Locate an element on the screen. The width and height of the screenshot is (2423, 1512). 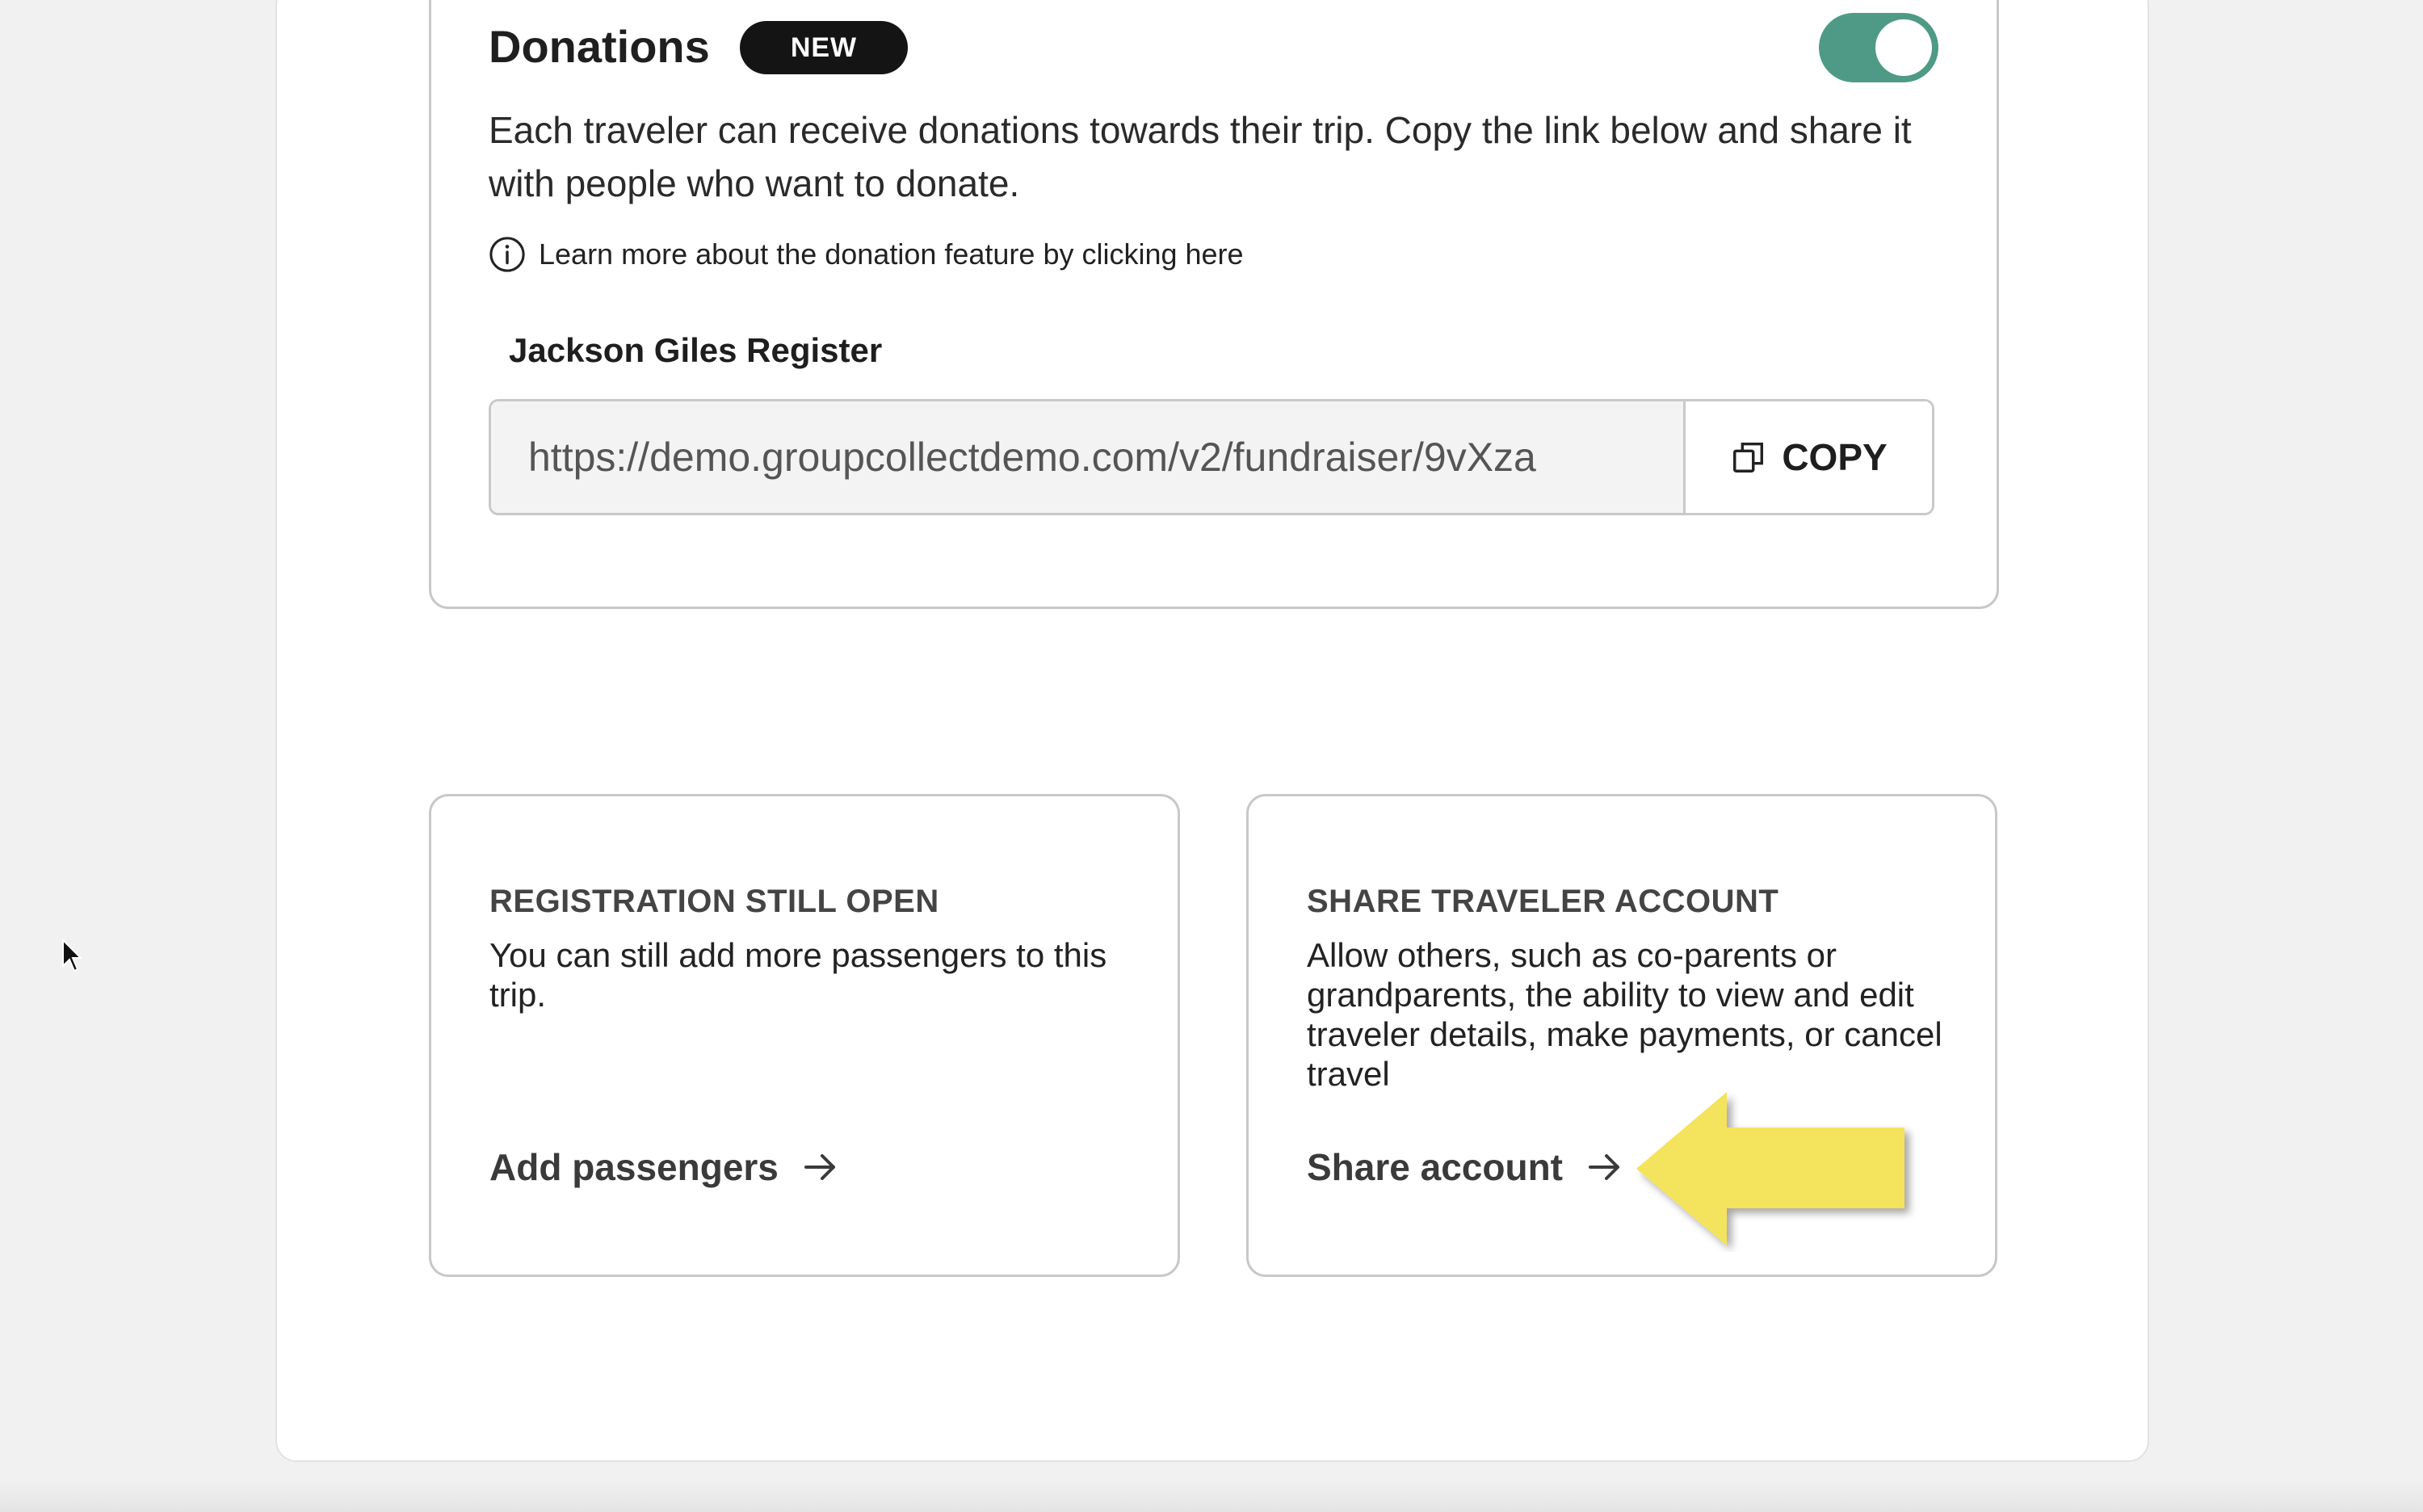
add-passengers-link: Add passengers is located at coordinates (664, 1167).